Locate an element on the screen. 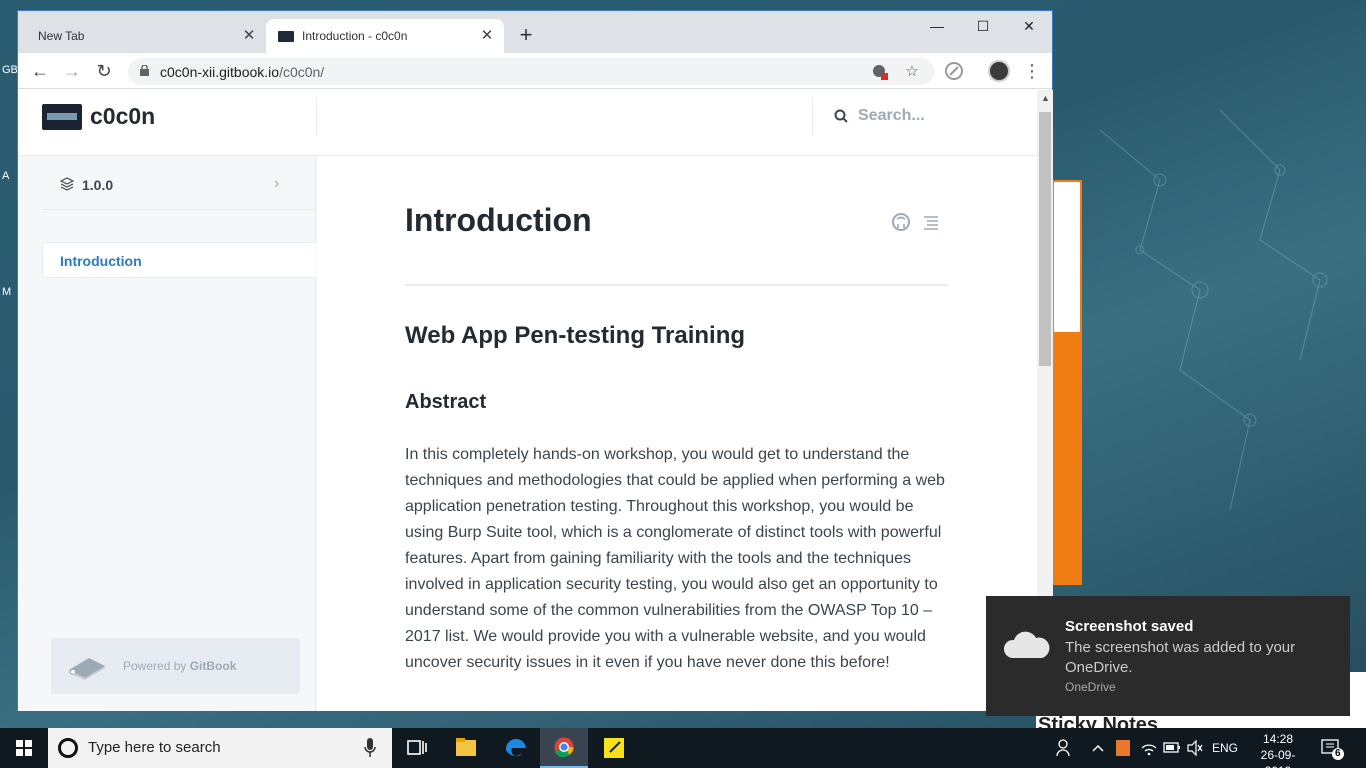  profile-avatar is located at coordinates (999, 71).